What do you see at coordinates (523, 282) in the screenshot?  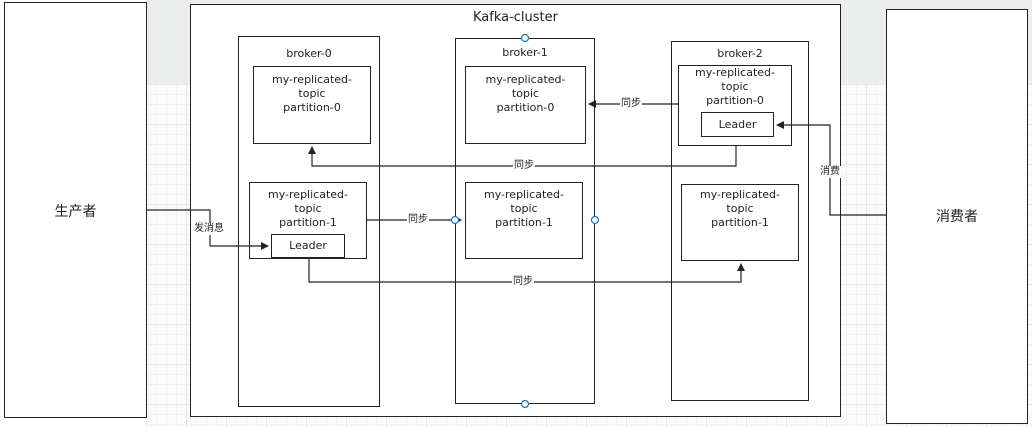 I see `edge-label-sync-b0-b2: 同步` at bounding box center [523, 282].